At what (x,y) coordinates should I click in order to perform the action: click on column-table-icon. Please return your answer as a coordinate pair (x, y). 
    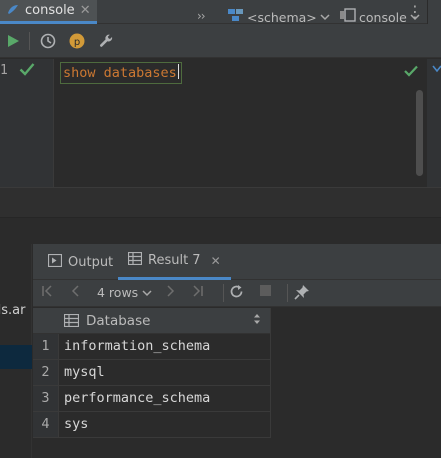
    Looking at the image, I should click on (71, 322).